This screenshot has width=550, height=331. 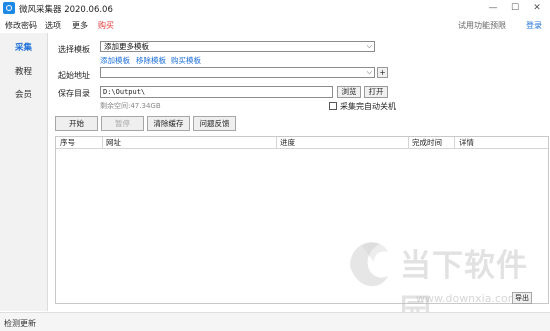 I want to click on save-dir-input: D:\Output\, so click(x=216, y=92).